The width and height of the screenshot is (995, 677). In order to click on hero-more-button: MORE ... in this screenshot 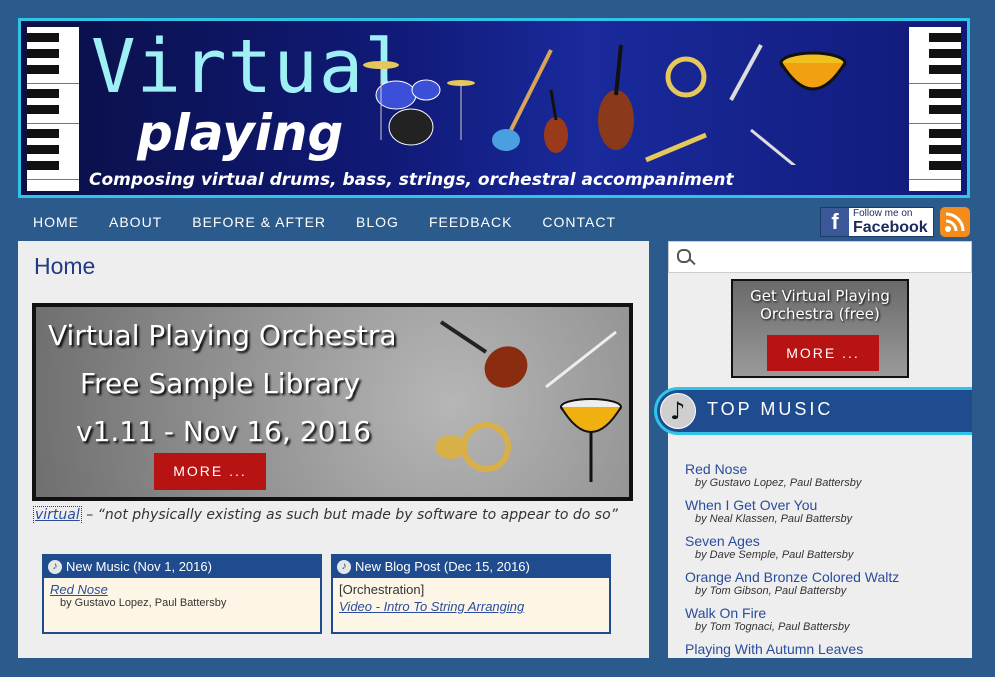, I will do `click(210, 471)`.